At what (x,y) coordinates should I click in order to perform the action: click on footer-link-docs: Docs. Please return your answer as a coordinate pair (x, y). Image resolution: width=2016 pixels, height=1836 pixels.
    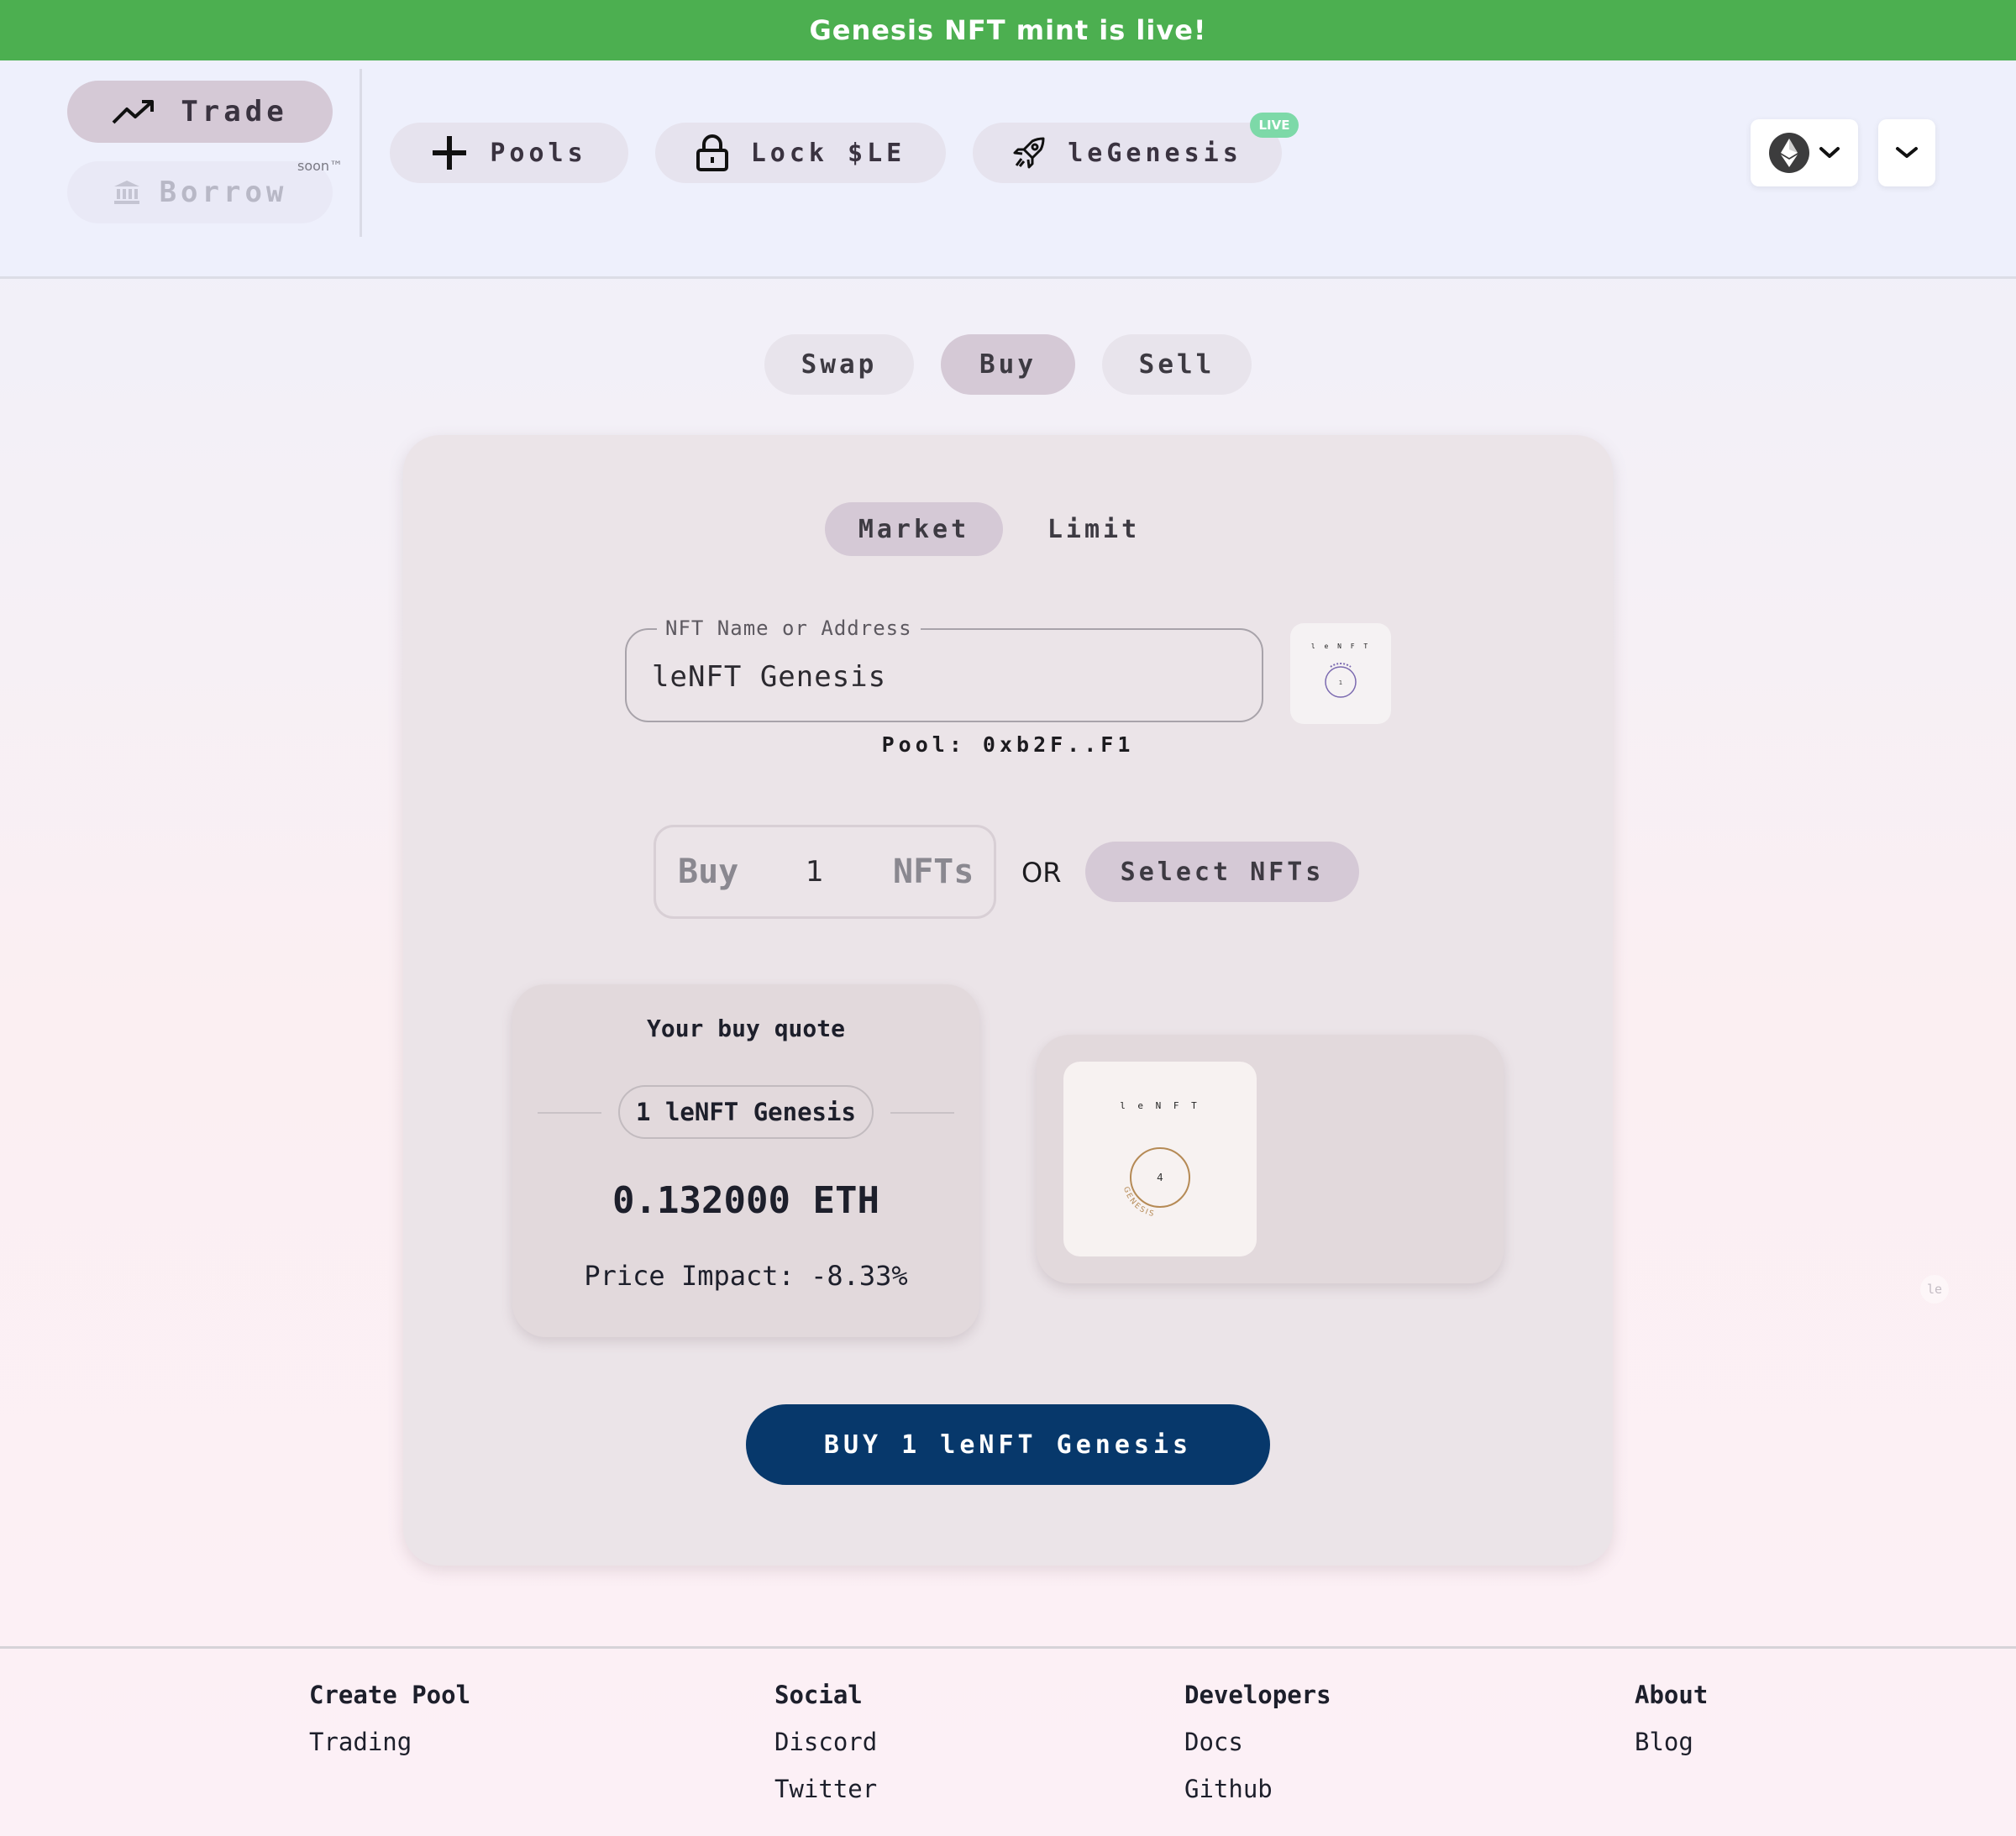
    Looking at the image, I should click on (1257, 1742).